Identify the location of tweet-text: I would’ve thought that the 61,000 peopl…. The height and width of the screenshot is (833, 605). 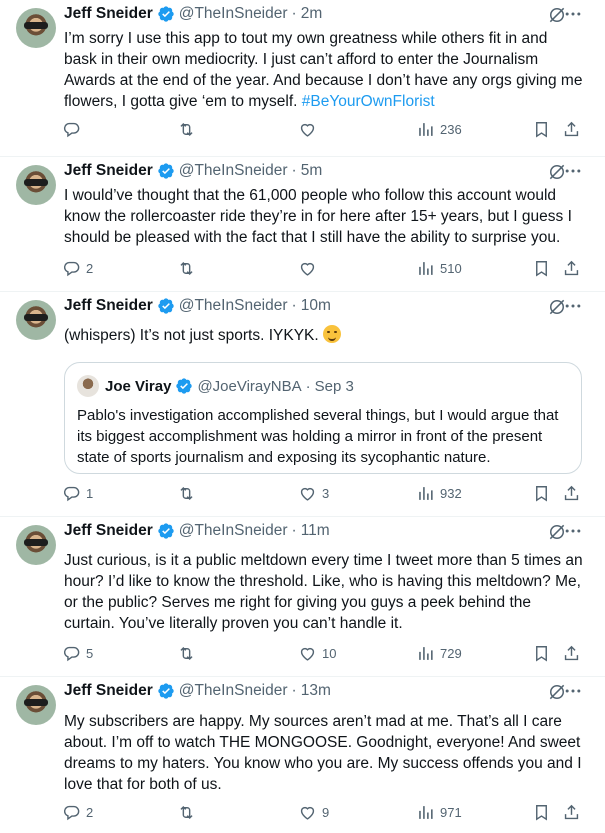
(318, 216).